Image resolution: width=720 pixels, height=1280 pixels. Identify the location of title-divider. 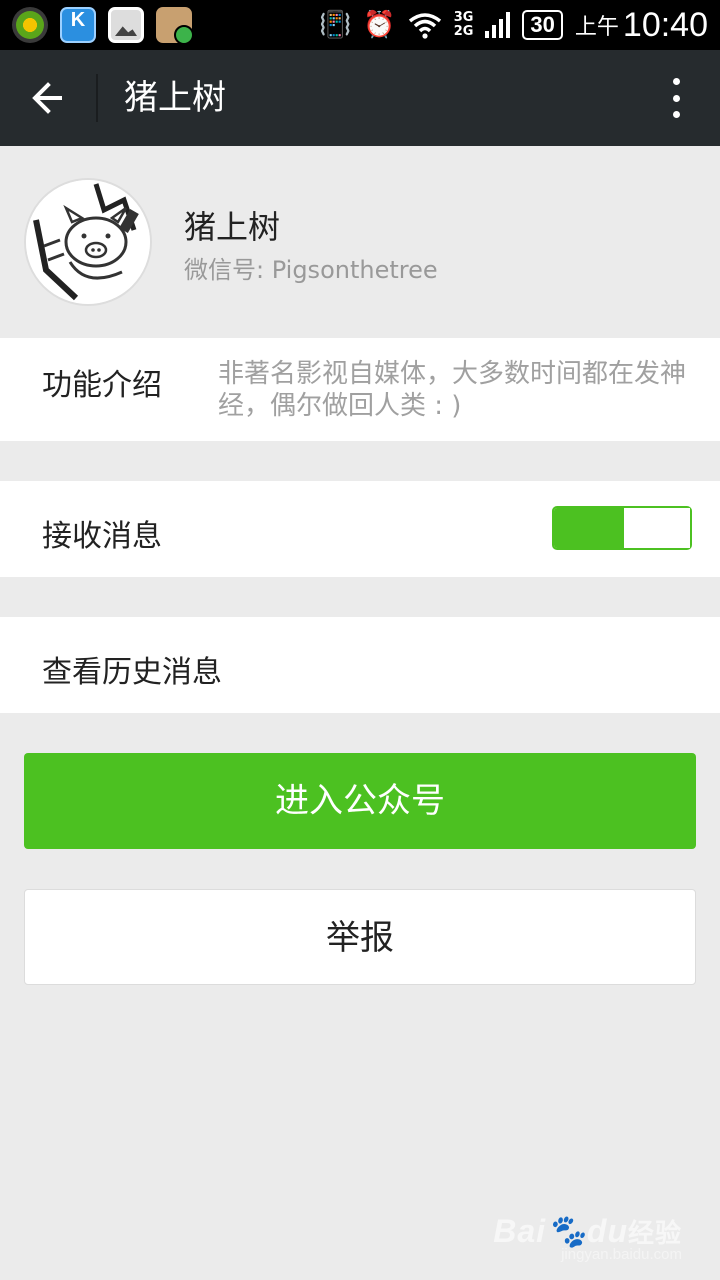
(97, 98).